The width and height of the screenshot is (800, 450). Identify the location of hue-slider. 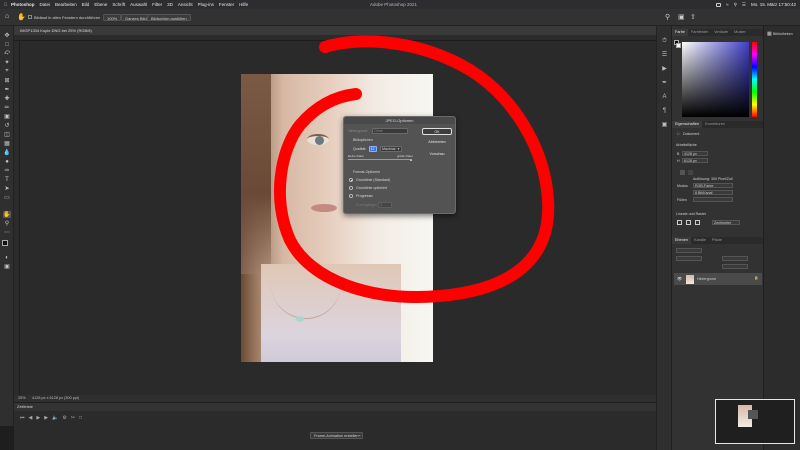
(754, 79).